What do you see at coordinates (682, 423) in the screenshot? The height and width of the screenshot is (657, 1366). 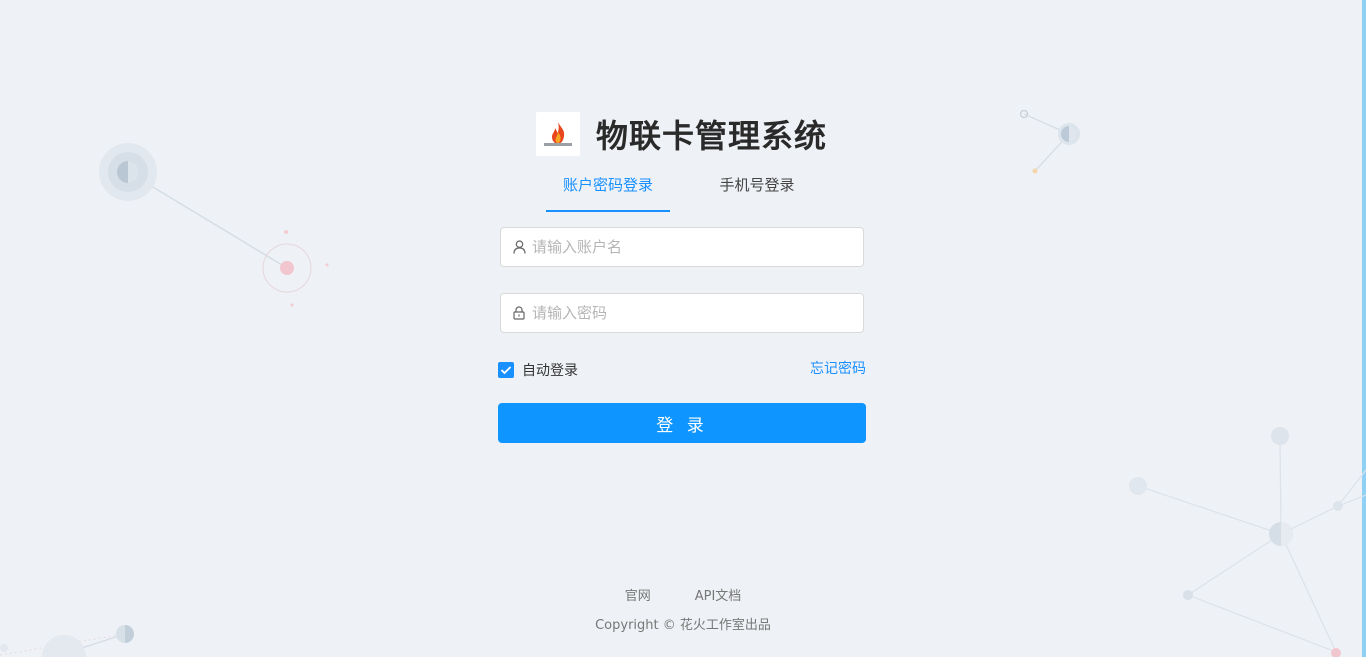 I see `login-button: 登 录` at bounding box center [682, 423].